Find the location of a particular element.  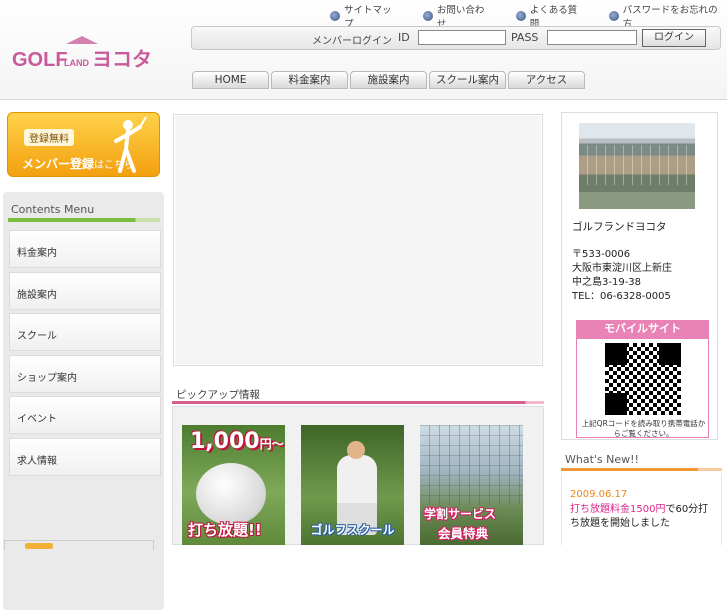

shop-name: ゴルフランドヨコタ is located at coordinates (619, 227).